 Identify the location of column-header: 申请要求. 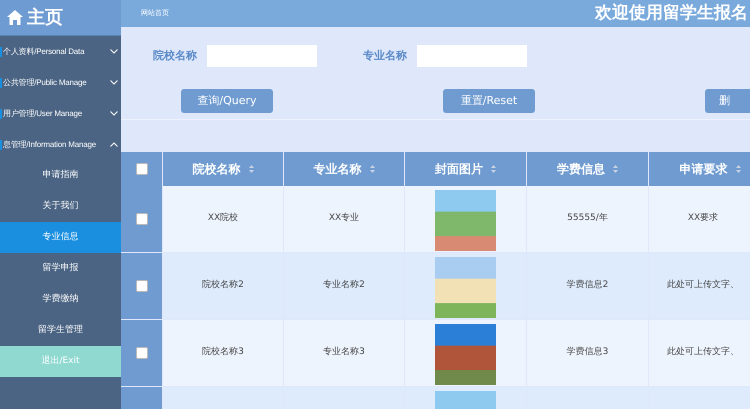
(699, 169).